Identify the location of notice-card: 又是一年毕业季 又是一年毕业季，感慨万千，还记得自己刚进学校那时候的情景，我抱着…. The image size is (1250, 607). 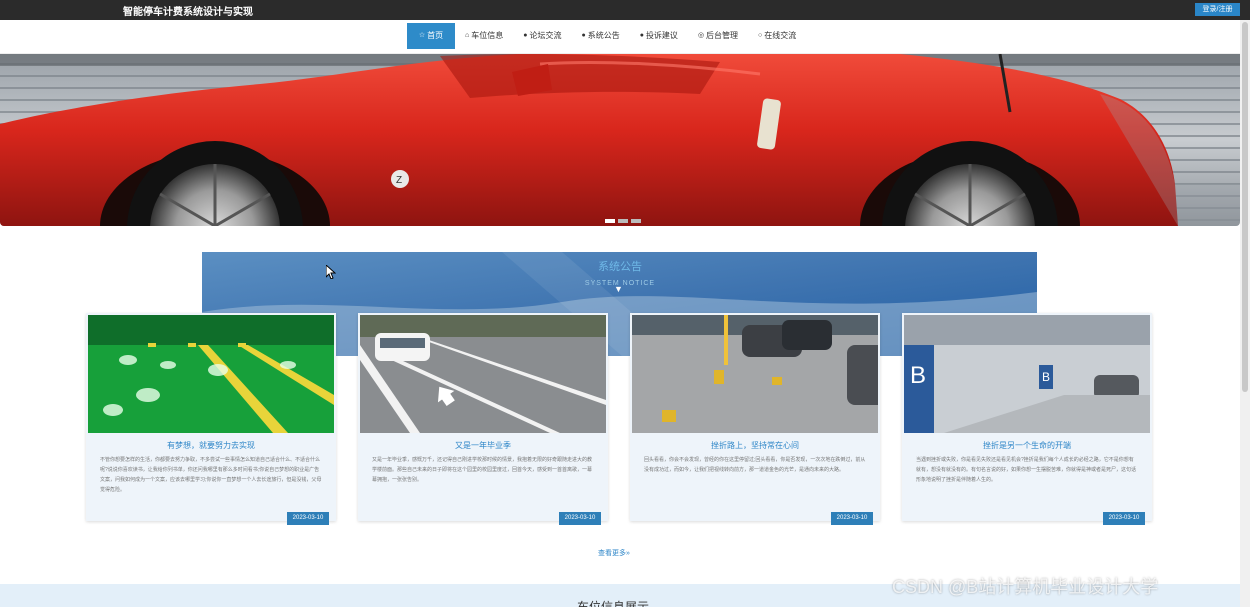
(483, 419).